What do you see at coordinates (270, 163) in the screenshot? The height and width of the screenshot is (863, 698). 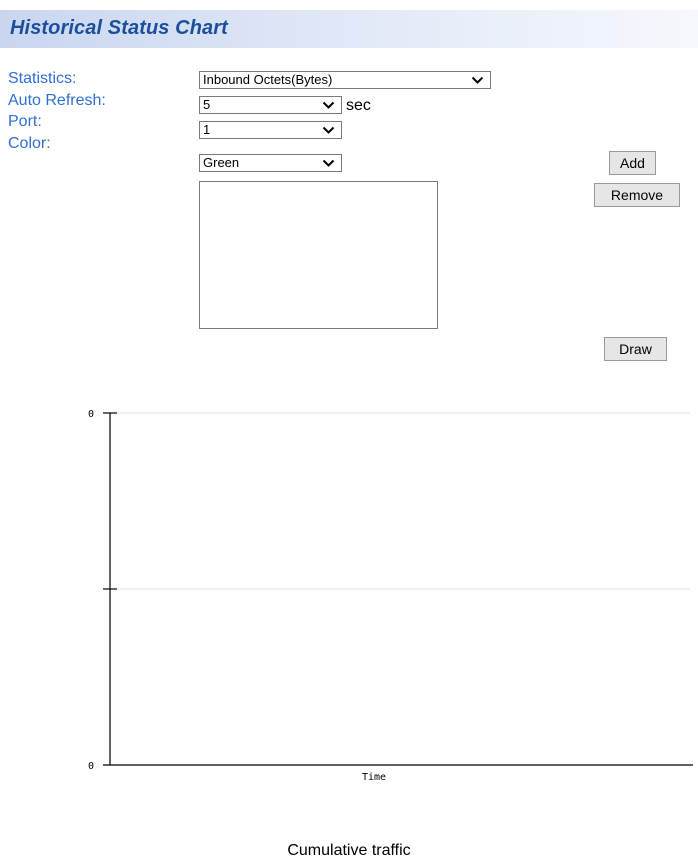 I see `color-select: Green` at bounding box center [270, 163].